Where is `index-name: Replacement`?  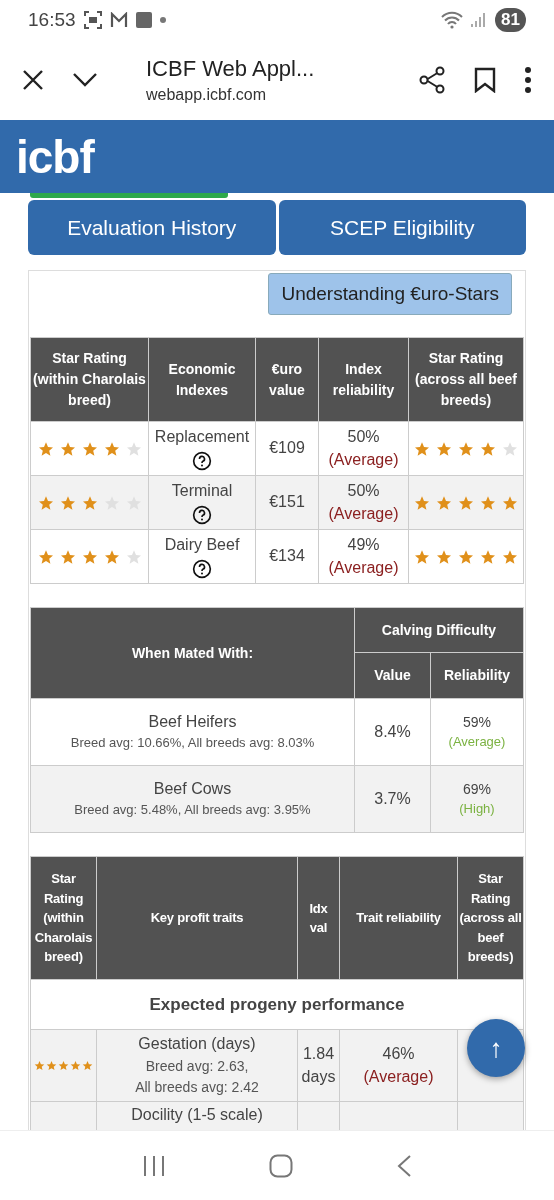
index-name: Replacement is located at coordinates (202, 437).